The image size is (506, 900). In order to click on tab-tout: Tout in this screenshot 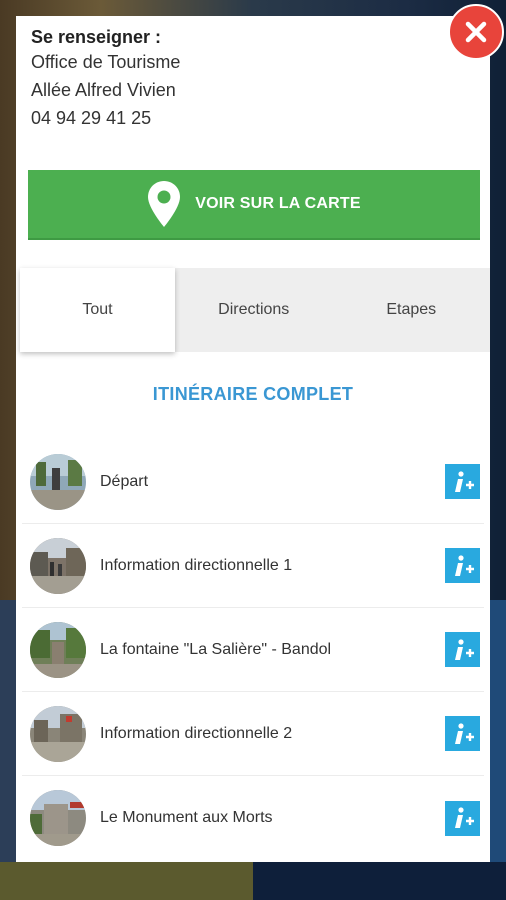, I will do `click(97, 310)`.